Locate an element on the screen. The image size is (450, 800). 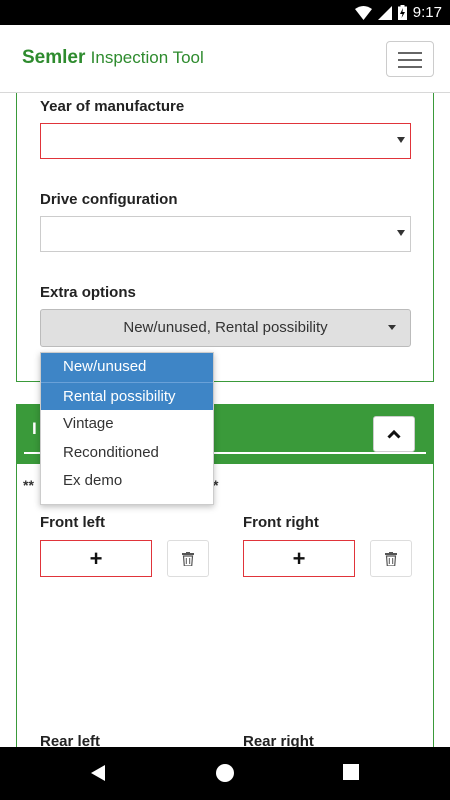
front-right-delete-button is located at coordinates (391, 558).